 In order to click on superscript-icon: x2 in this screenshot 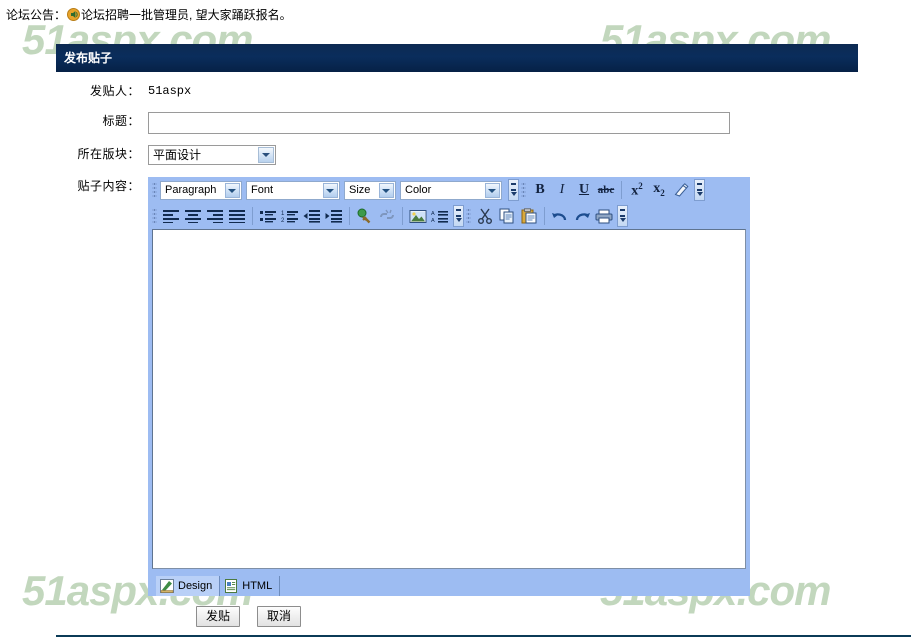, I will do `click(637, 189)`.